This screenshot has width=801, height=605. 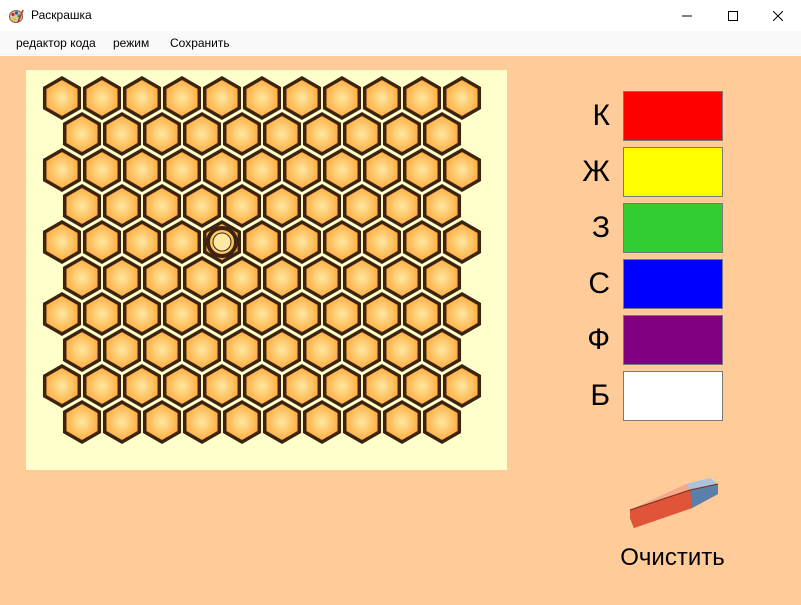 What do you see at coordinates (673, 228) in the screenshot?
I see `swatch-green` at bounding box center [673, 228].